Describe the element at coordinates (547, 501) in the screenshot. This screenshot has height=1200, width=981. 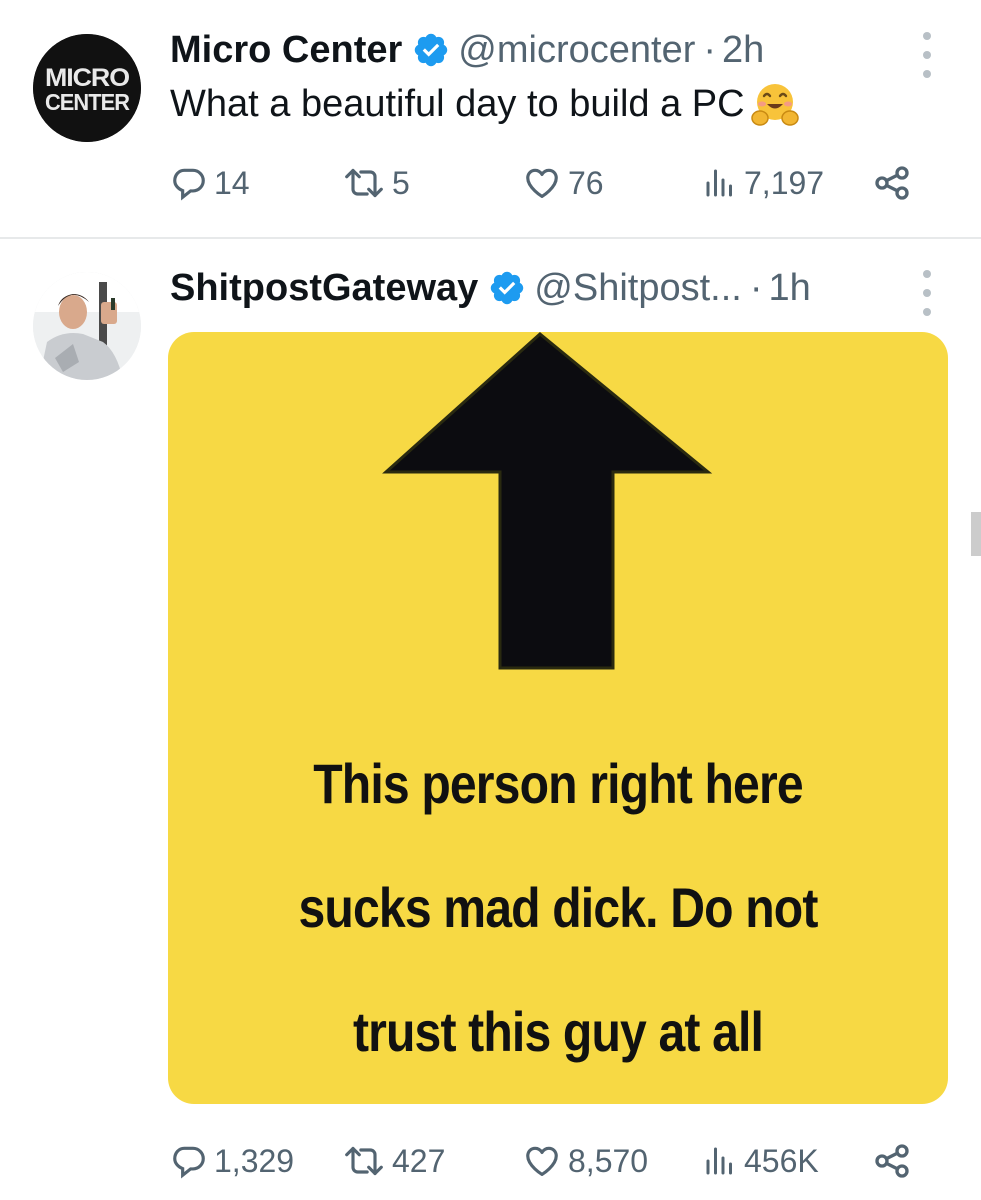
I see `up-arrow-icon` at that location.